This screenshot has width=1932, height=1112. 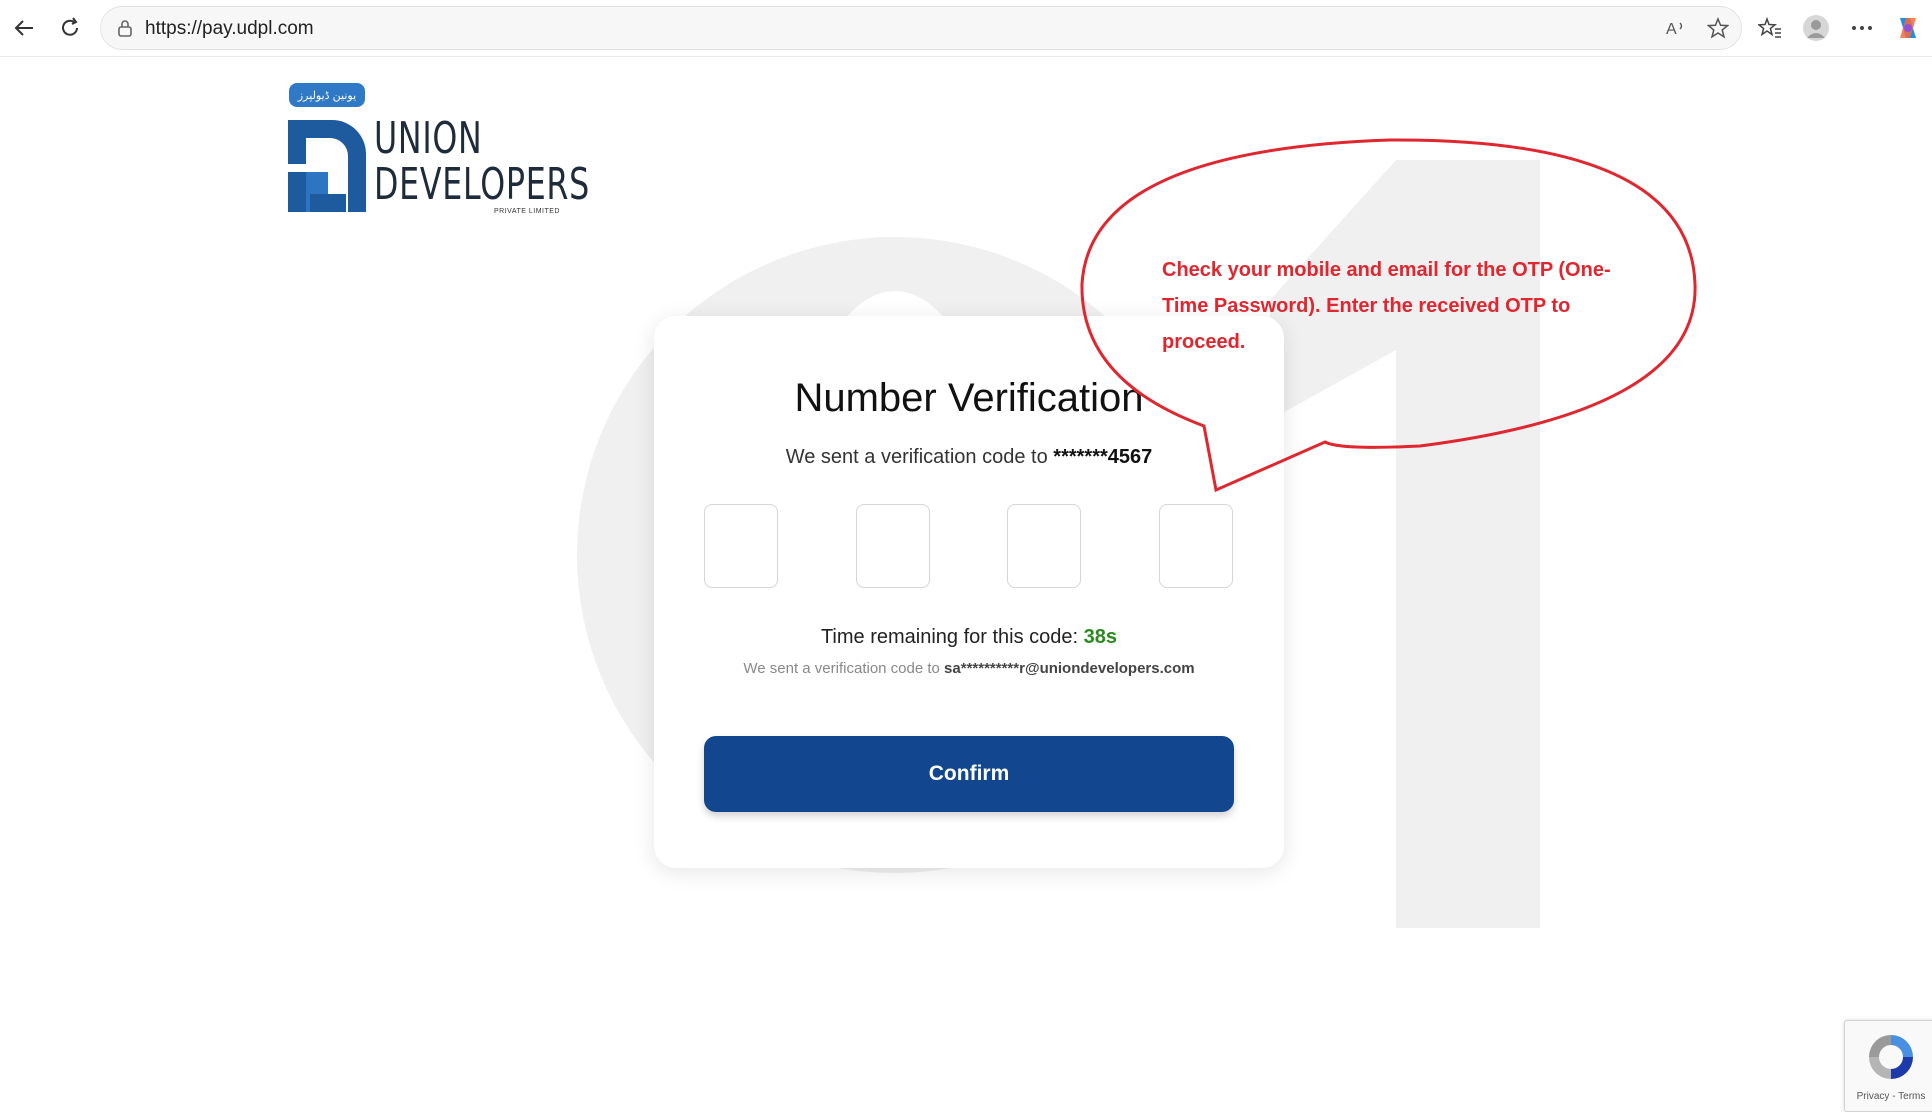 I want to click on read-aloud-icon: A, so click(x=1676, y=28).